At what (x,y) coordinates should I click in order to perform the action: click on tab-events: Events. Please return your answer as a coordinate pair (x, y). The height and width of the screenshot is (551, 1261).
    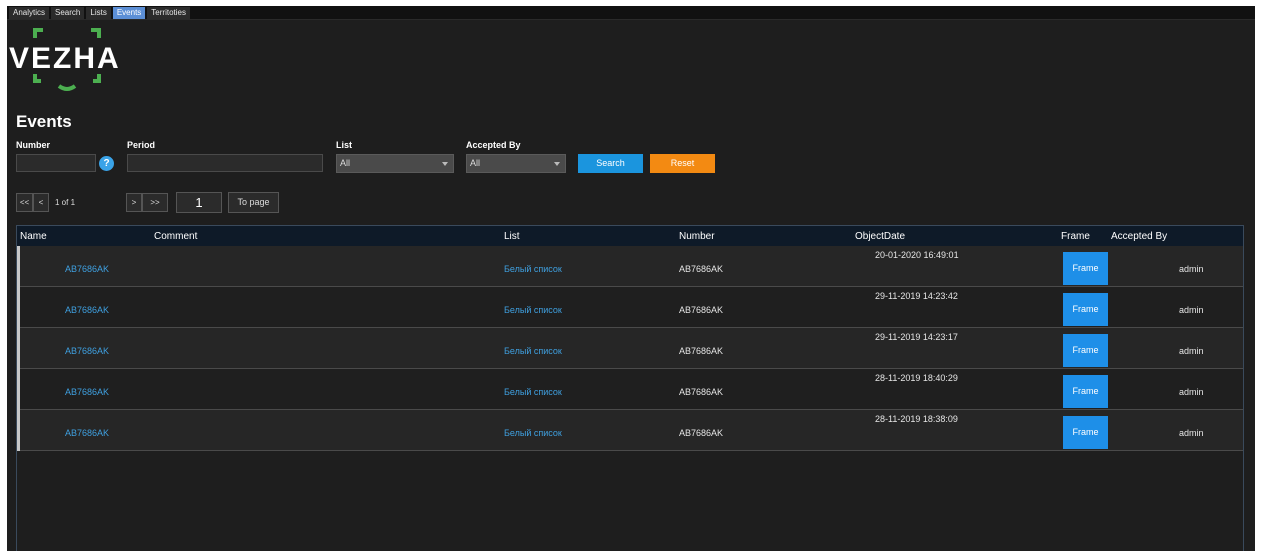
    Looking at the image, I should click on (129, 12).